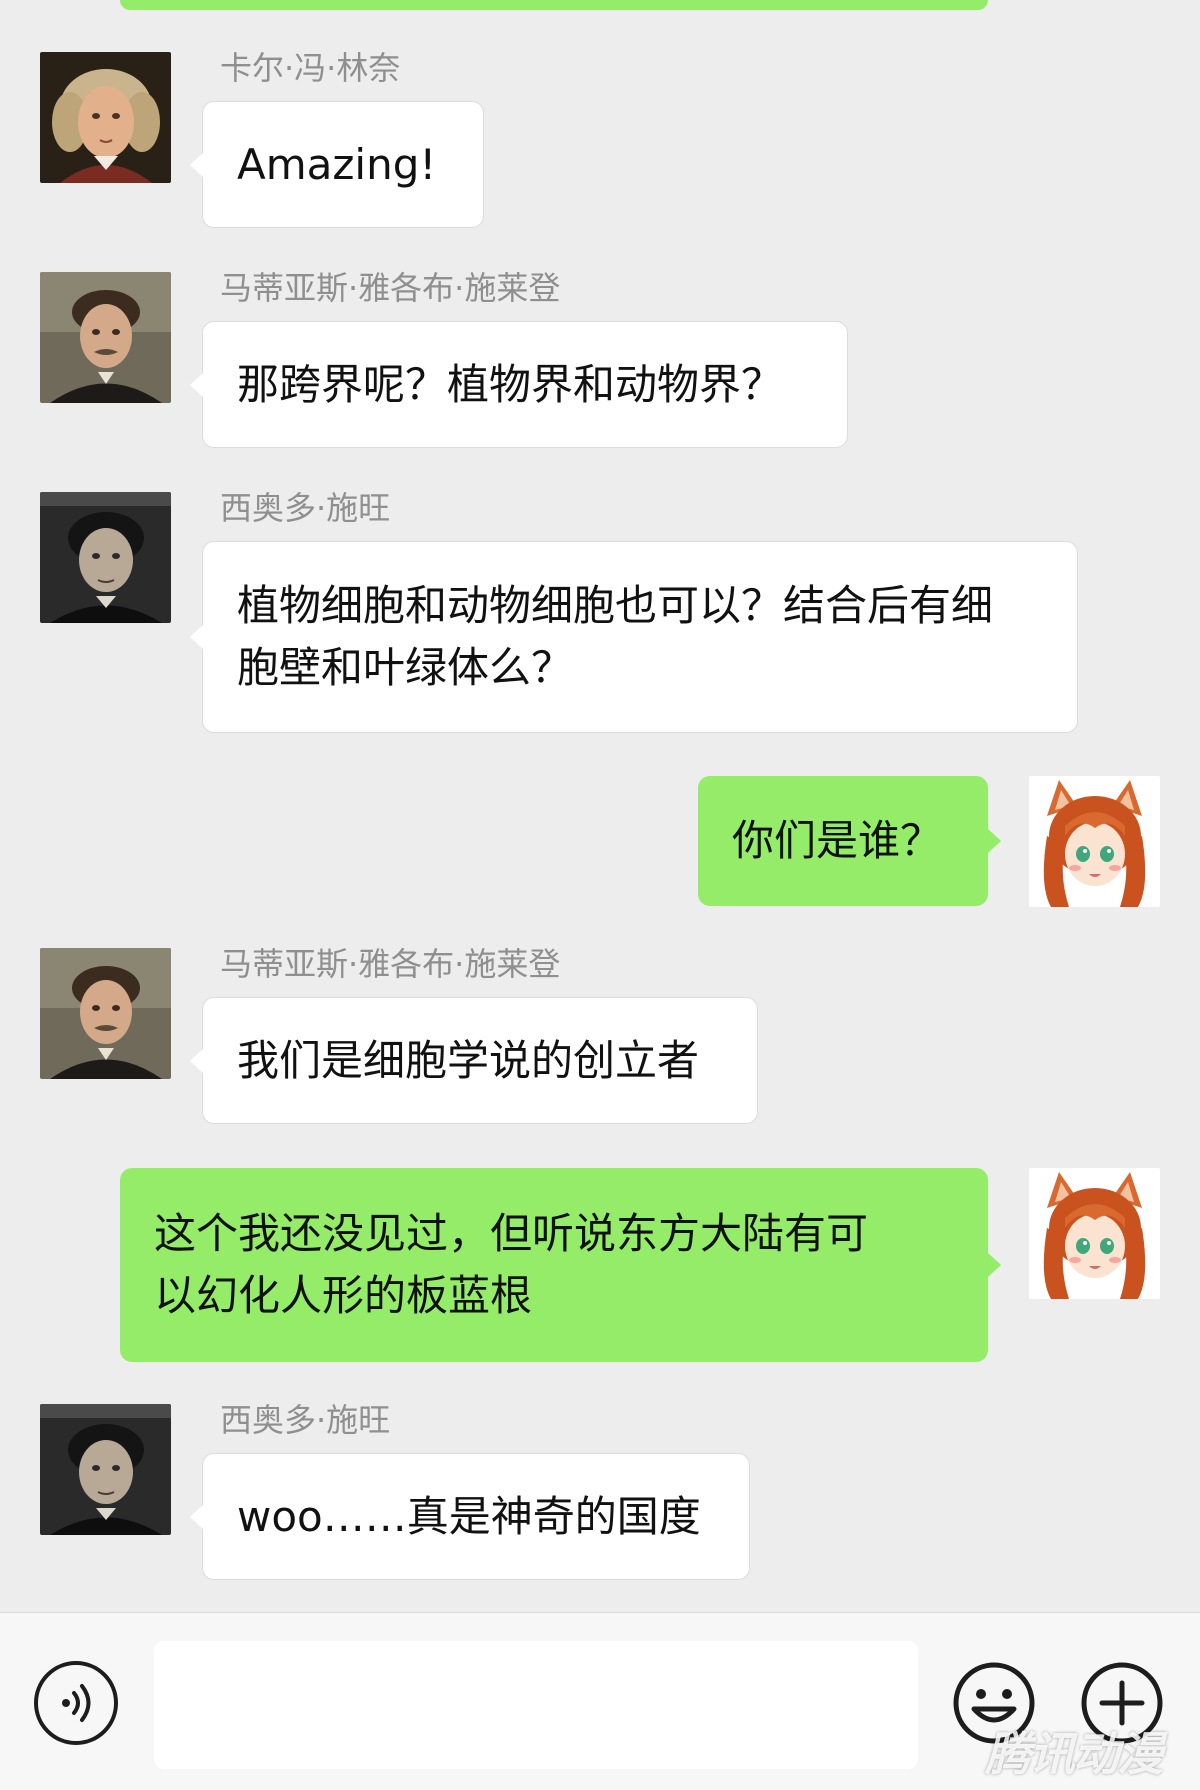 The width and height of the screenshot is (1200, 1790). I want to click on message-text: woo……真是神奇的国度, so click(469, 1516).